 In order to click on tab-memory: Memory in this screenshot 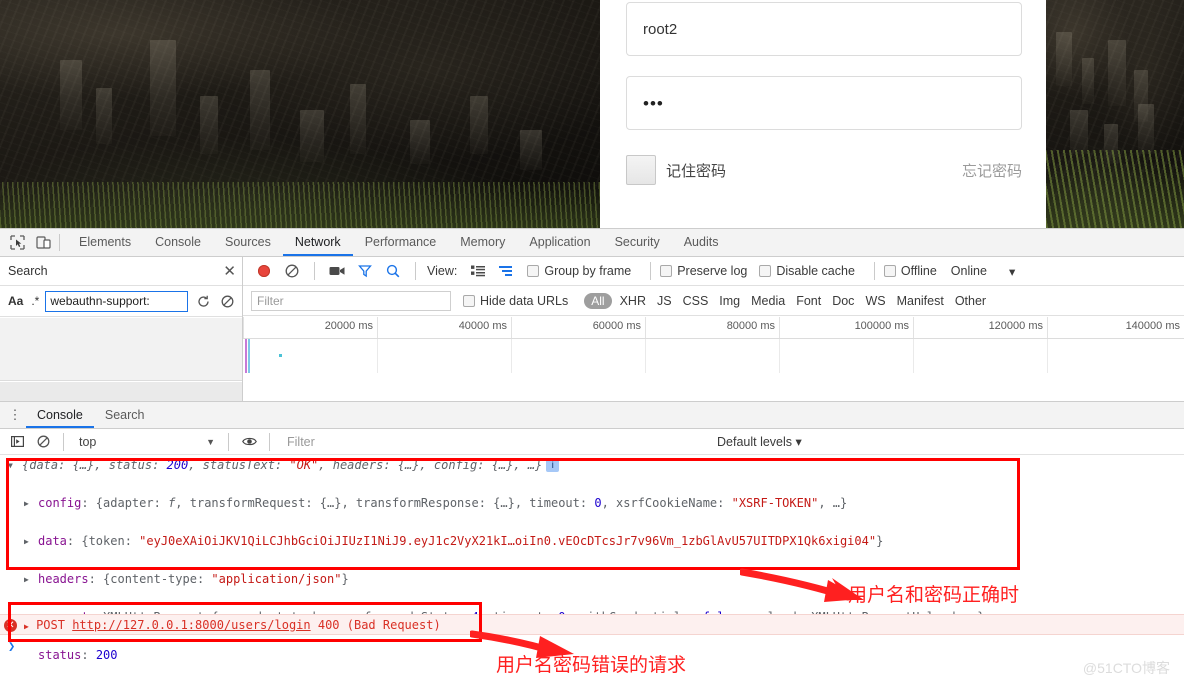, I will do `click(482, 242)`.